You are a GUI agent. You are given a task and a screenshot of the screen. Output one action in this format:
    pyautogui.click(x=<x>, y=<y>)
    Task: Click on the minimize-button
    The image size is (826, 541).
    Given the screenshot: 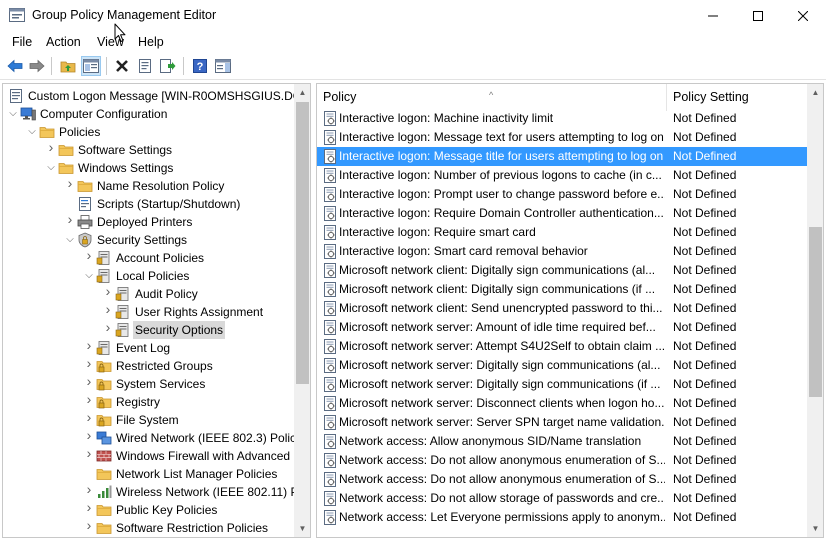 What is the action you would take?
    pyautogui.click(x=713, y=15)
    